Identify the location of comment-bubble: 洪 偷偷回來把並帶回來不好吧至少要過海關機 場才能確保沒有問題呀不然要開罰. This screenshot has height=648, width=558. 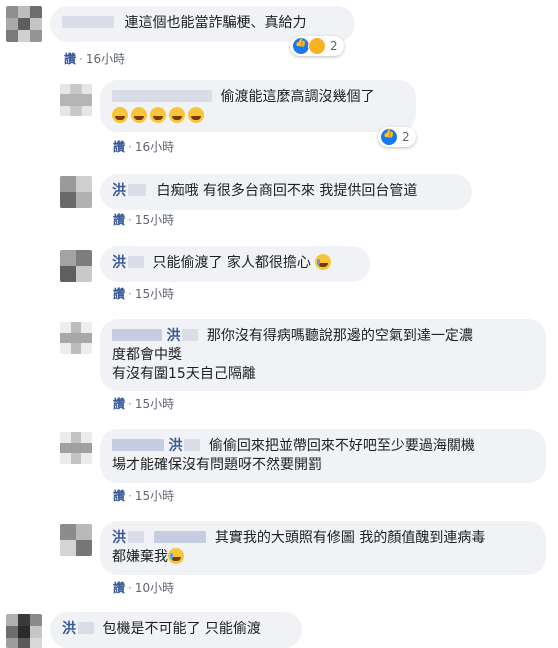
(323, 456).